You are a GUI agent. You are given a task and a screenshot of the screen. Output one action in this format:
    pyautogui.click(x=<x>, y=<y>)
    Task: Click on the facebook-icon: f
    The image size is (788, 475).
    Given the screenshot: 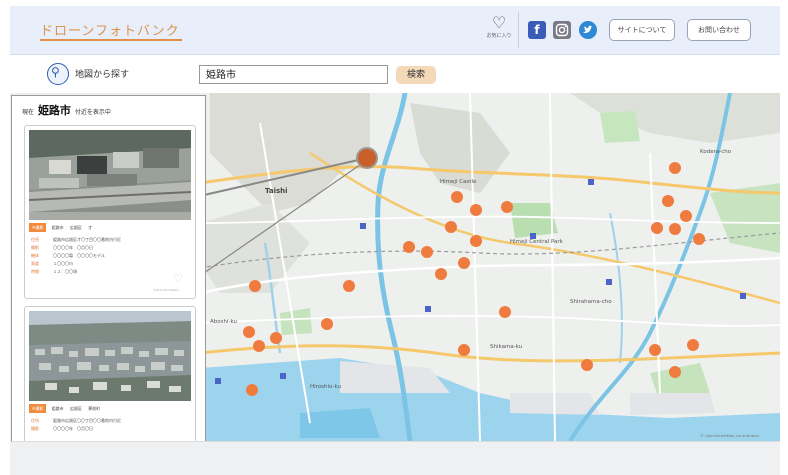 What is the action you would take?
    pyautogui.click(x=537, y=30)
    